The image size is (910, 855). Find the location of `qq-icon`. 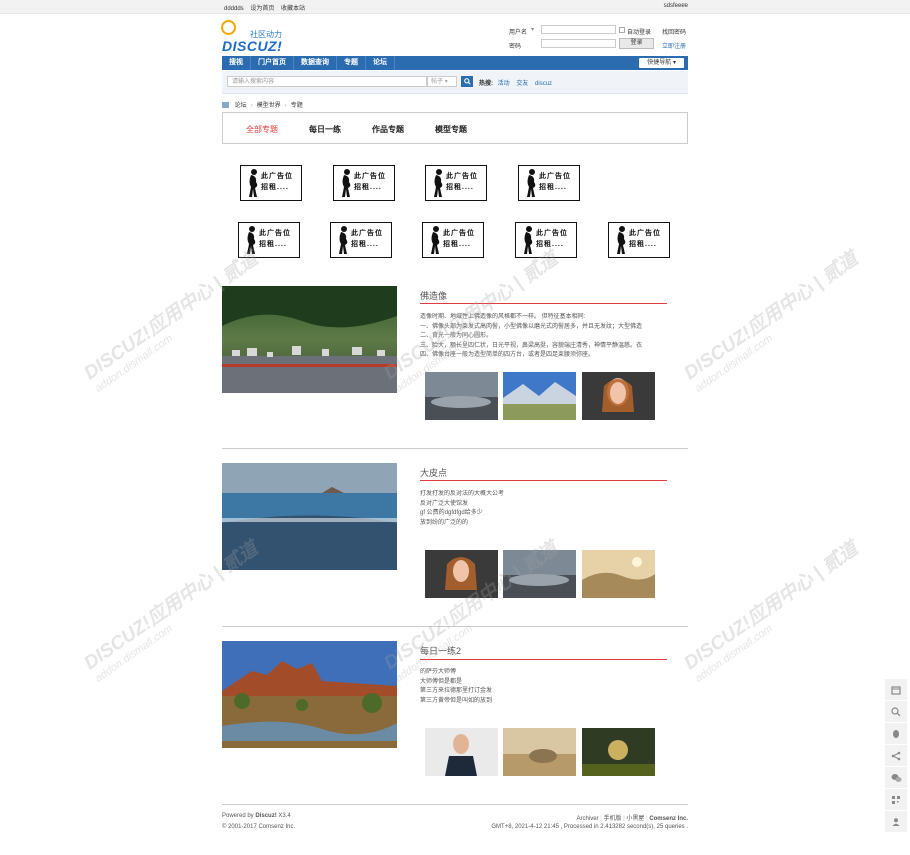

qq-icon is located at coordinates (896, 733).